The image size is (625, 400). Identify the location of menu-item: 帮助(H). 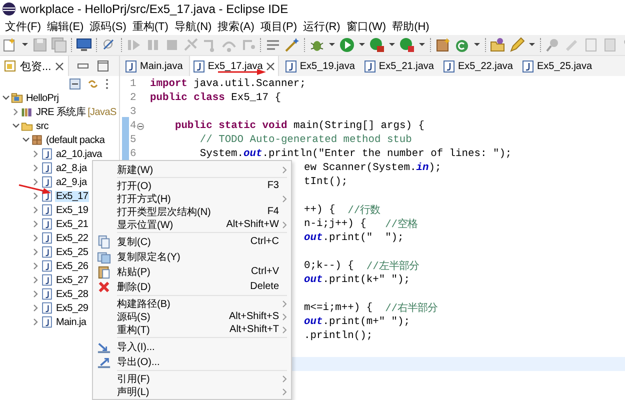
(410, 26).